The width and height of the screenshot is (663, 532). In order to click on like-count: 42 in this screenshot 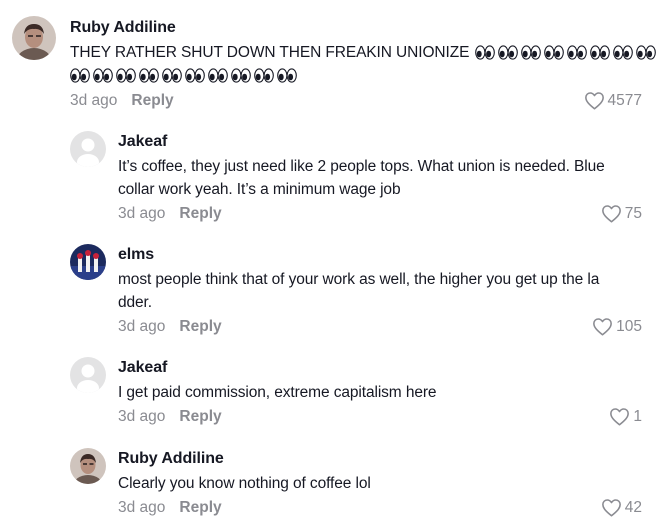, I will do `click(633, 507)`.